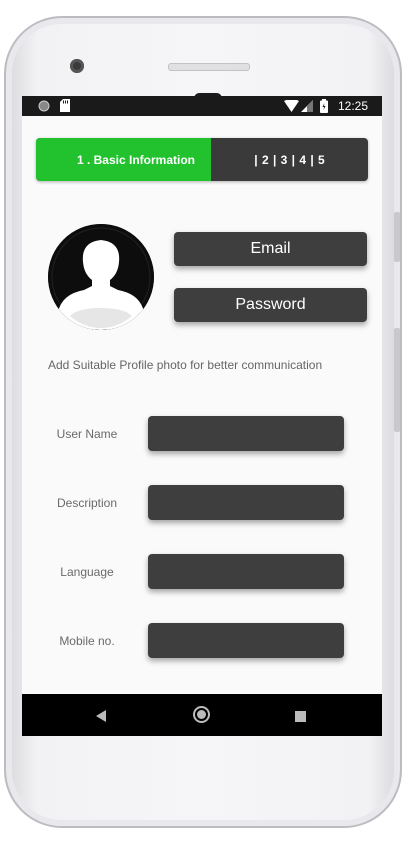 This screenshot has height=850, width=408. What do you see at coordinates (270, 249) in the screenshot?
I see `email-button: Email` at bounding box center [270, 249].